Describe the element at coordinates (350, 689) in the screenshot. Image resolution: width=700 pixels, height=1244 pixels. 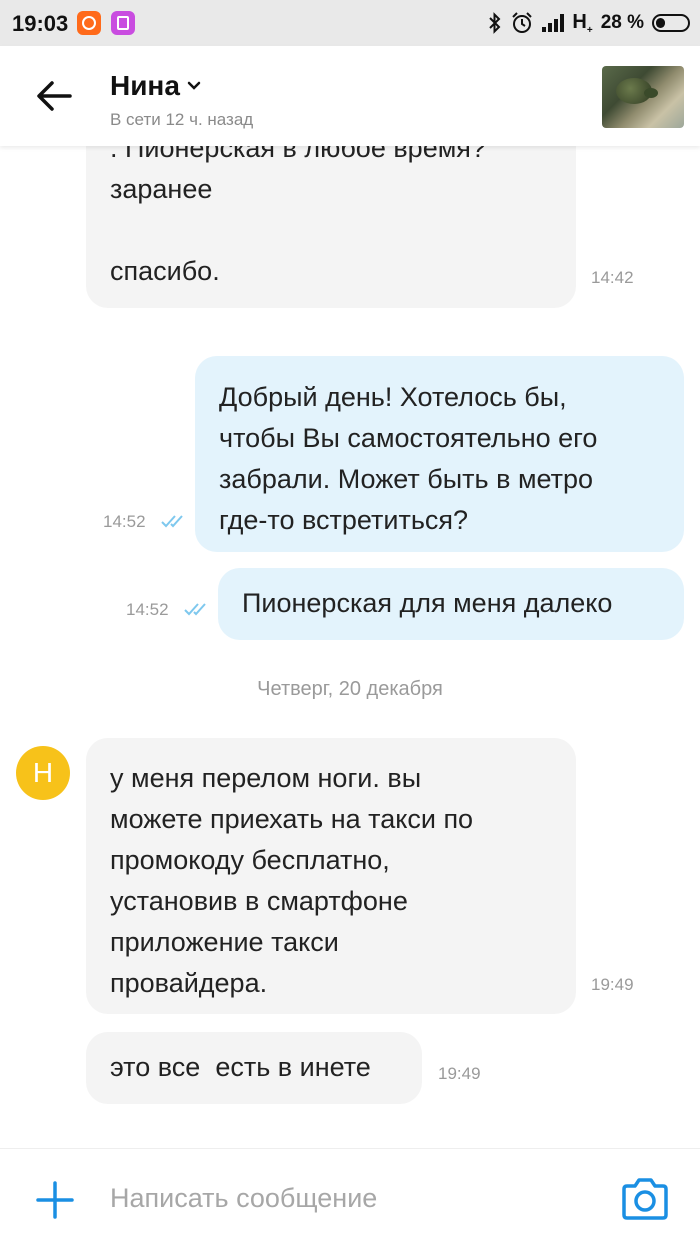
I see `date-separator: Четверг, 20 декабря` at that location.